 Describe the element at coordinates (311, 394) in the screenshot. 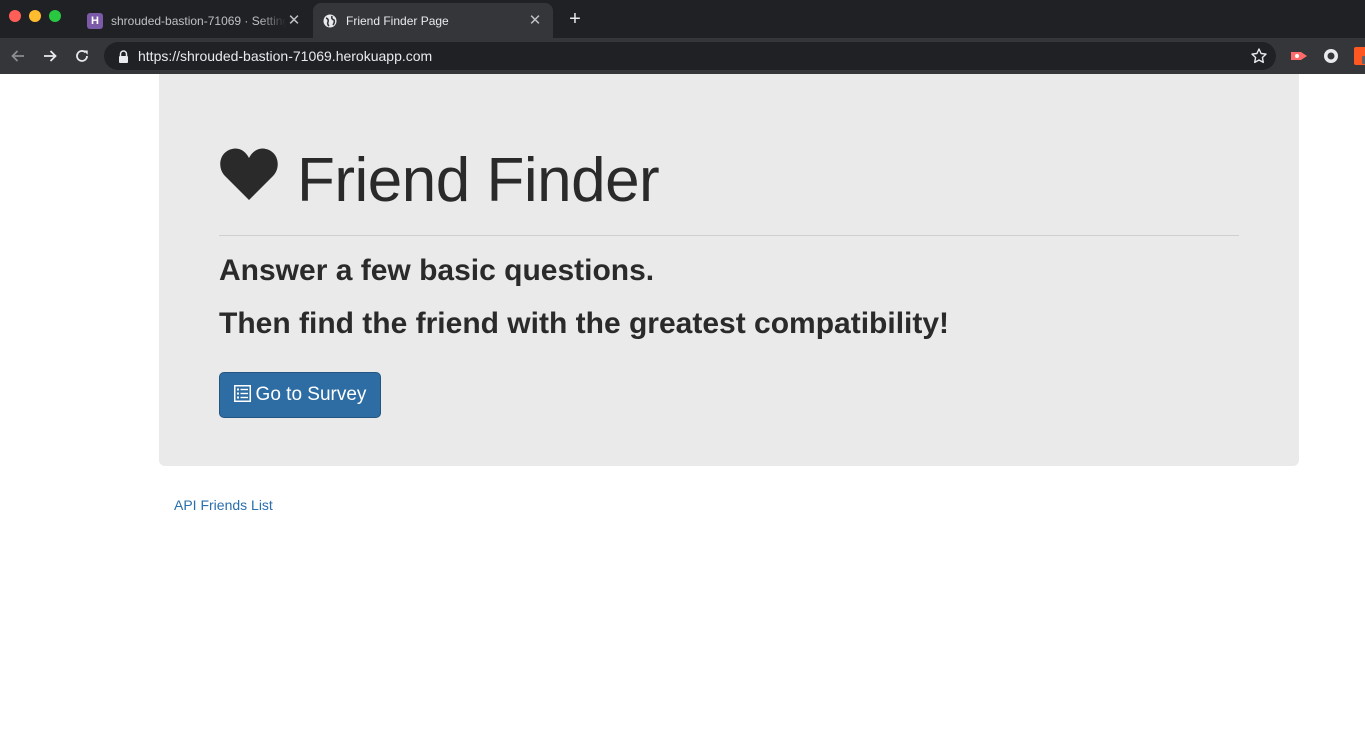

I see `go-to-survey-label: Go to Survey` at that location.